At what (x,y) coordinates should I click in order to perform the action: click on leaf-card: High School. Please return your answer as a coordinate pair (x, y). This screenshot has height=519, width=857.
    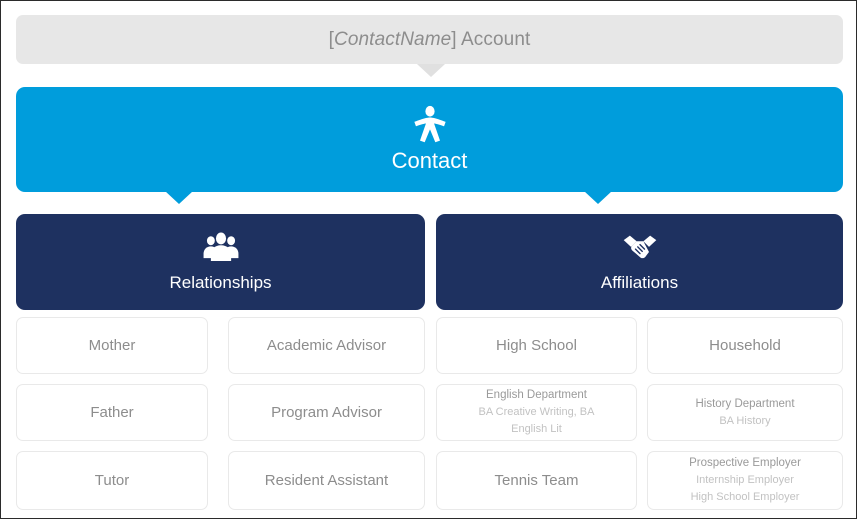
    Looking at the image, I should click on (536, 345).